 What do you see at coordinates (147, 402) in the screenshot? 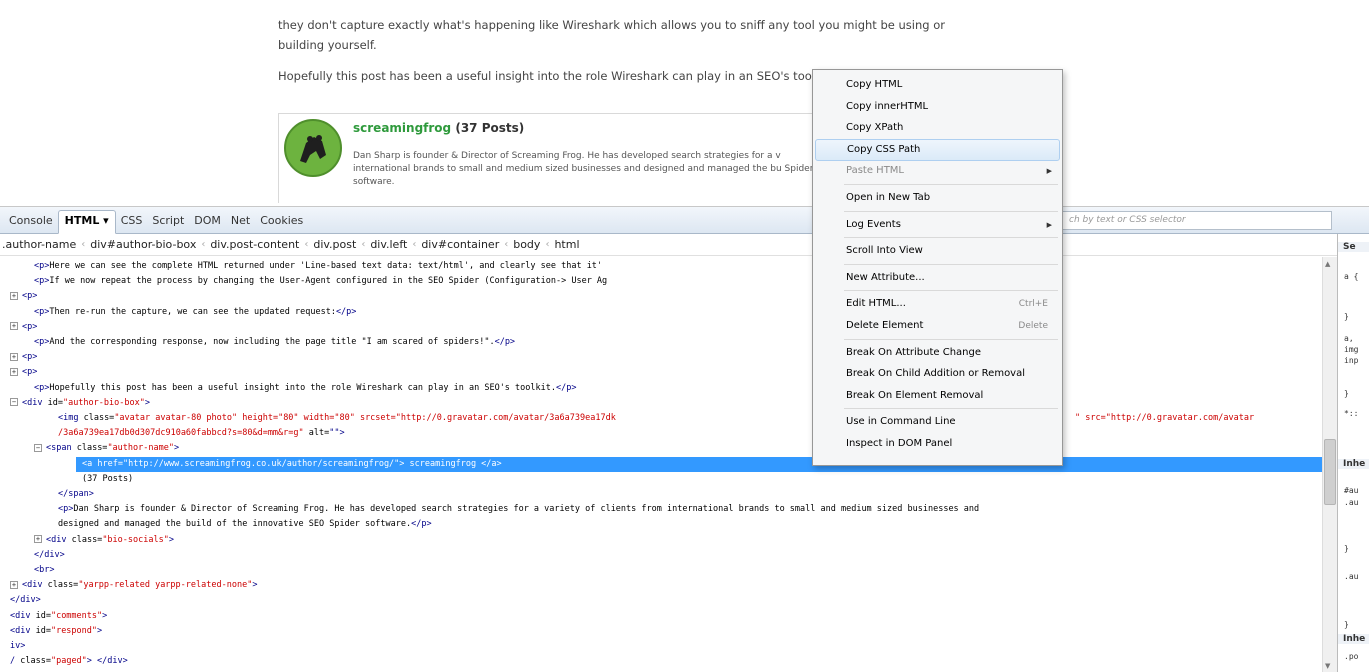
I see `tag-text: >` at bounding box center [147, 402].